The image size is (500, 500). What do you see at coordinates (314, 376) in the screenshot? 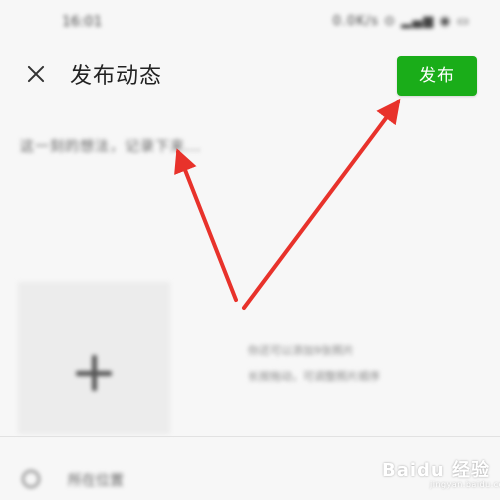
I see `photo-hint-line2: 长按拖动，可调整照片顺序` at bounding box center [314, 376].